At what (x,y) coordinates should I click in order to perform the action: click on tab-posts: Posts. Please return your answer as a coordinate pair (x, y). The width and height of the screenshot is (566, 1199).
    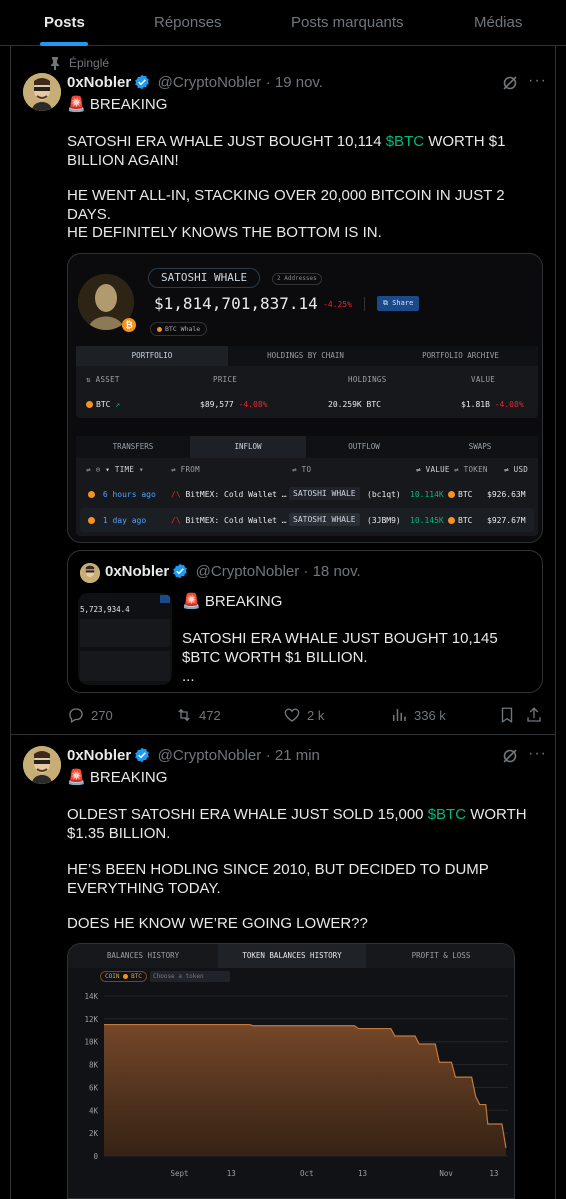
    Looking at the image, I should click on (64, 23).